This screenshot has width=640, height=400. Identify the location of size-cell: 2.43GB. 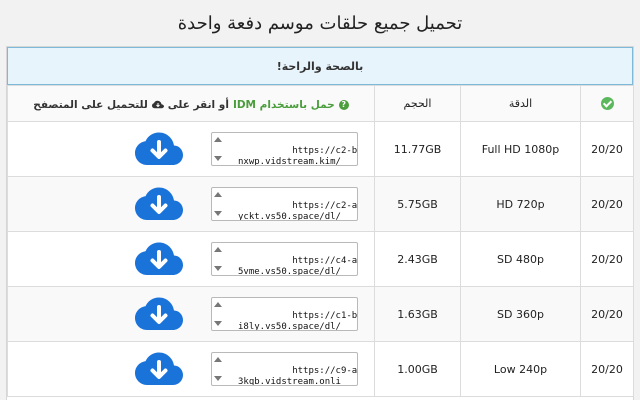
(417, 259).